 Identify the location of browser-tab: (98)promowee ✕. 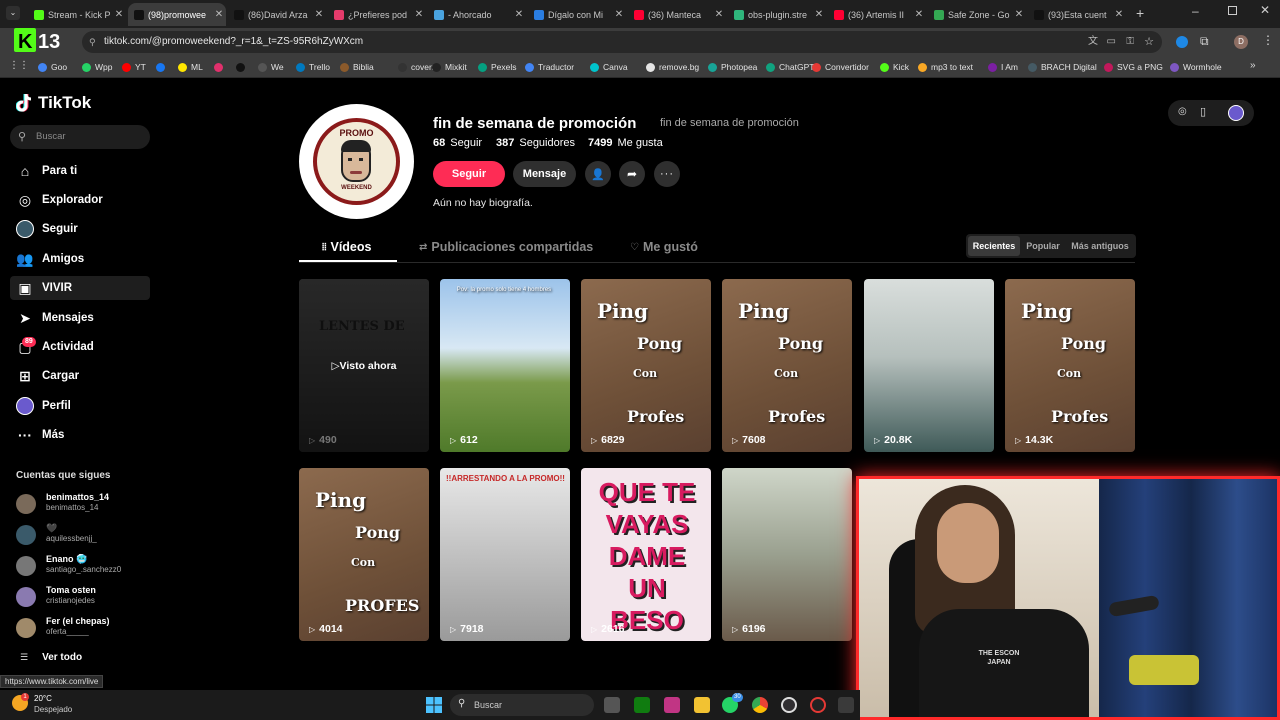
(177, 14).